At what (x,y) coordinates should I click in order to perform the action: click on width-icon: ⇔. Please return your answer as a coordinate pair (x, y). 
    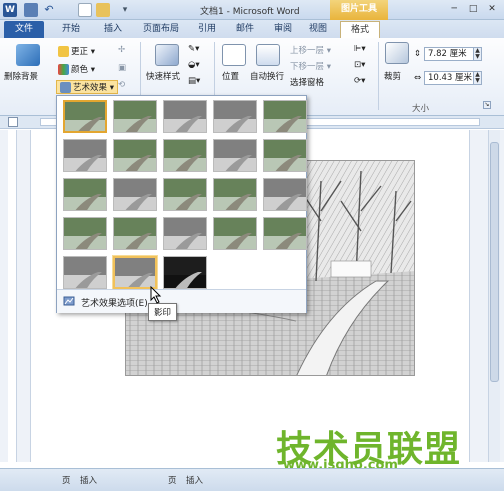
    Looking at the image, I should click on (418, 78).